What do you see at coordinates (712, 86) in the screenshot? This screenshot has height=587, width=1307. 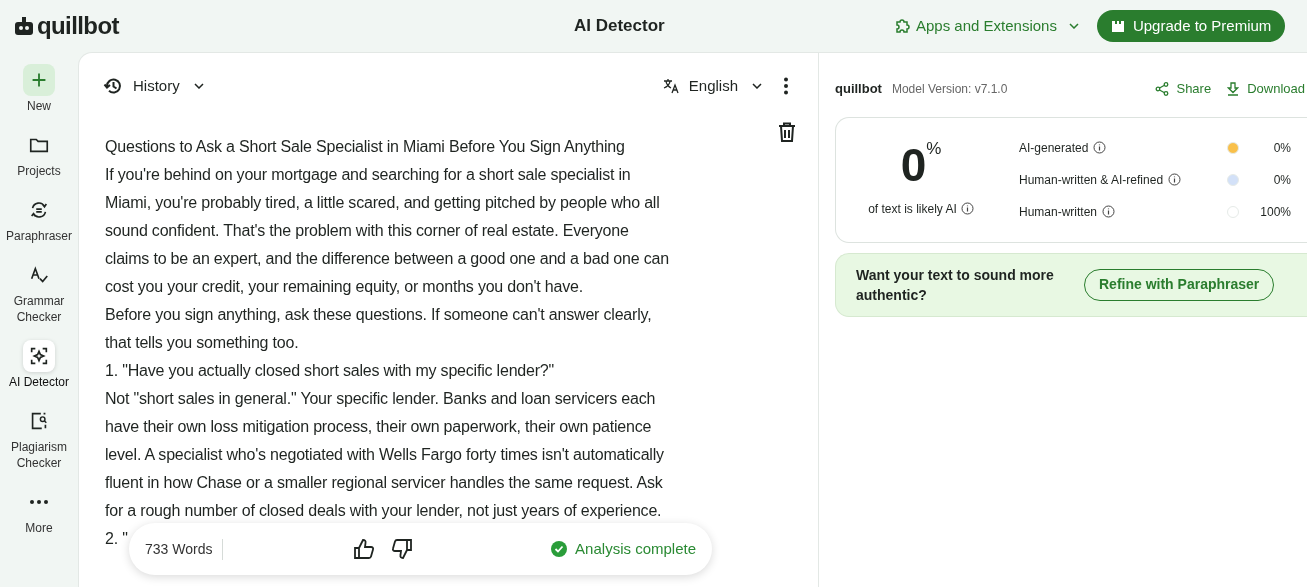 I see `language-dropdown: English` at bounding box center [712, 86].